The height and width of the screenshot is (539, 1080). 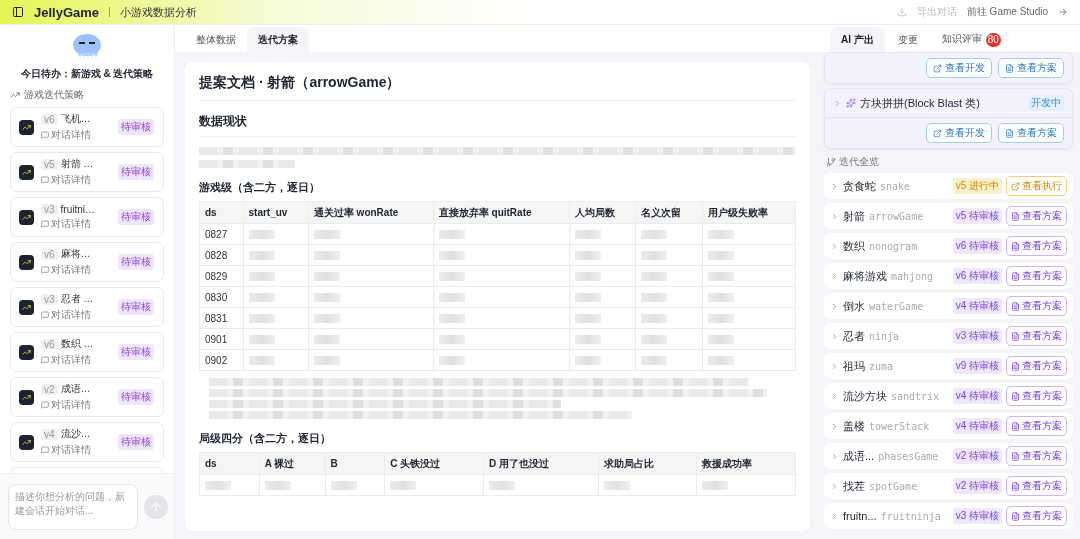 What do you see at coordinates (602, 212) in the screenshot?
I see `column-header: 人均局数` at bounding box center [602, 212].